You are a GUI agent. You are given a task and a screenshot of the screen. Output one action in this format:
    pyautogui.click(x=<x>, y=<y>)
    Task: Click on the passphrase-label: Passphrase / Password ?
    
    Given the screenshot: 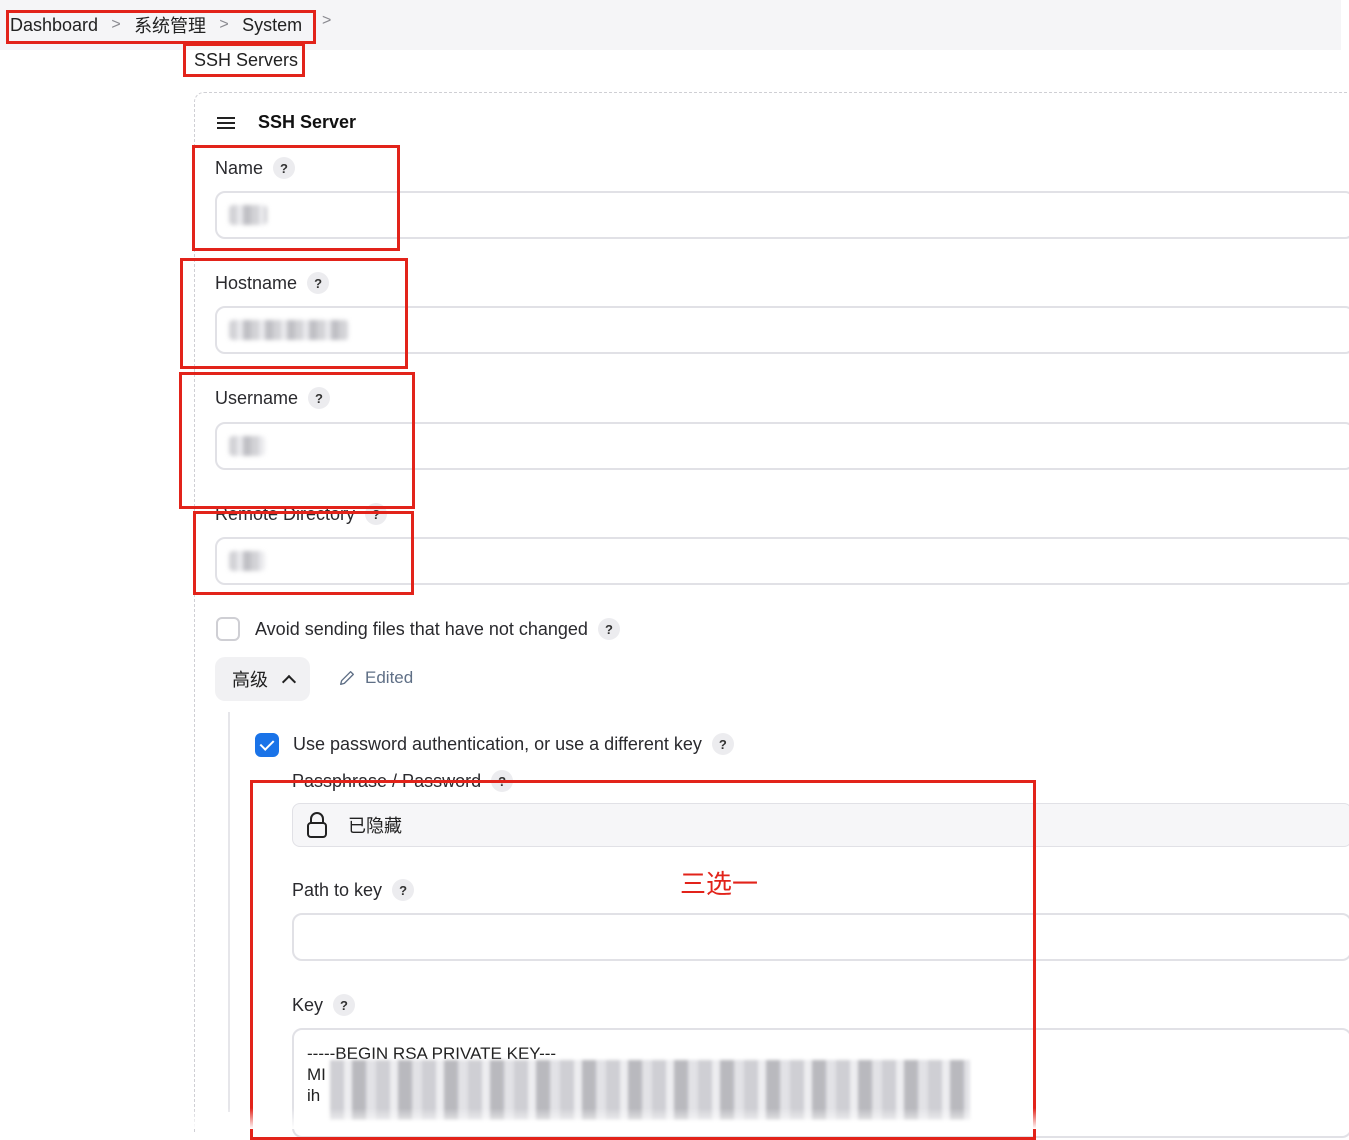 What is the action you would take?
    pyautogui.click(x=403, y=781)
    